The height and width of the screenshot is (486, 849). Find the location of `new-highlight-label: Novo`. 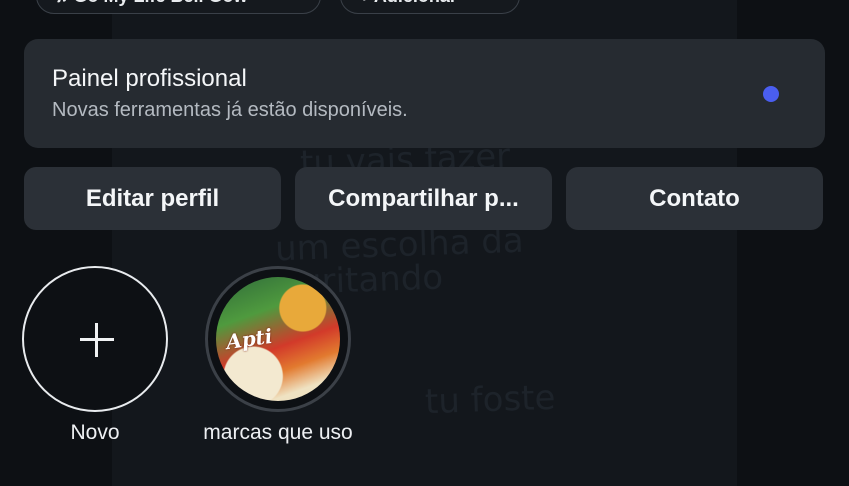

new-highlight-label: Novo is located at coordinates (95, 432).